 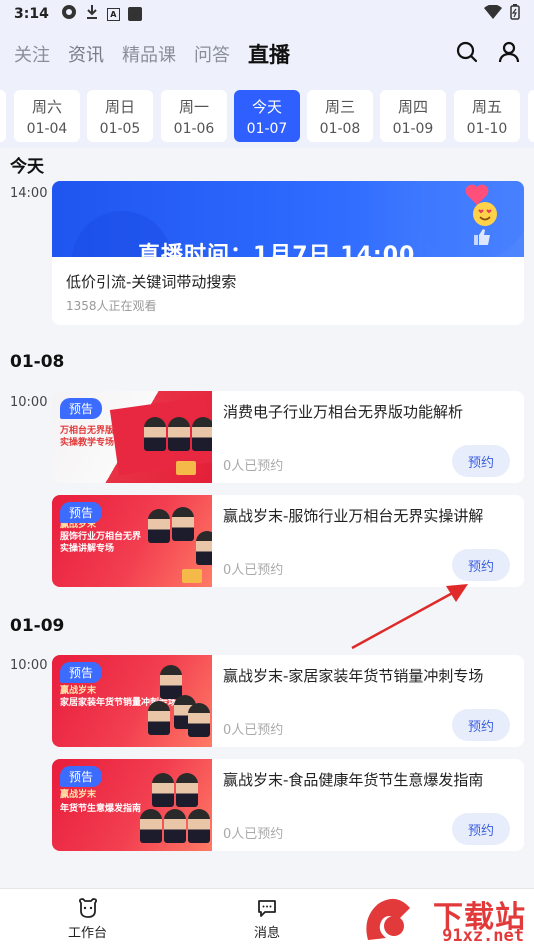 I want to click on date-value: 01-05, so click(x=120, y=128).